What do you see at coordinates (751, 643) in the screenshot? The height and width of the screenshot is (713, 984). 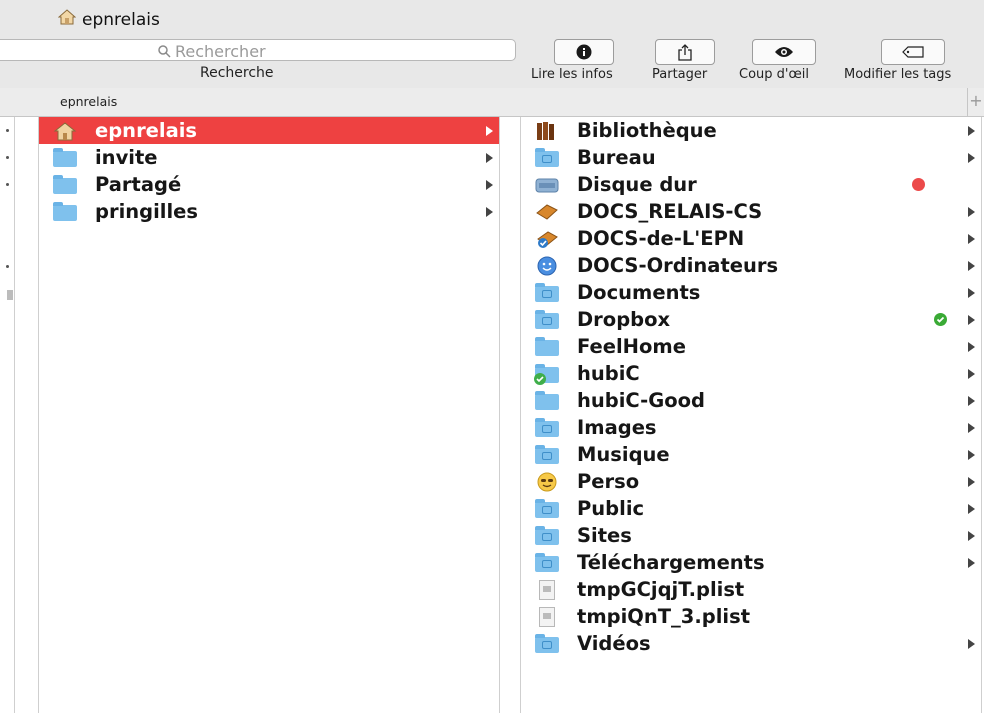 I see `list-item: Vidéos` at bounding box center [751, 643].